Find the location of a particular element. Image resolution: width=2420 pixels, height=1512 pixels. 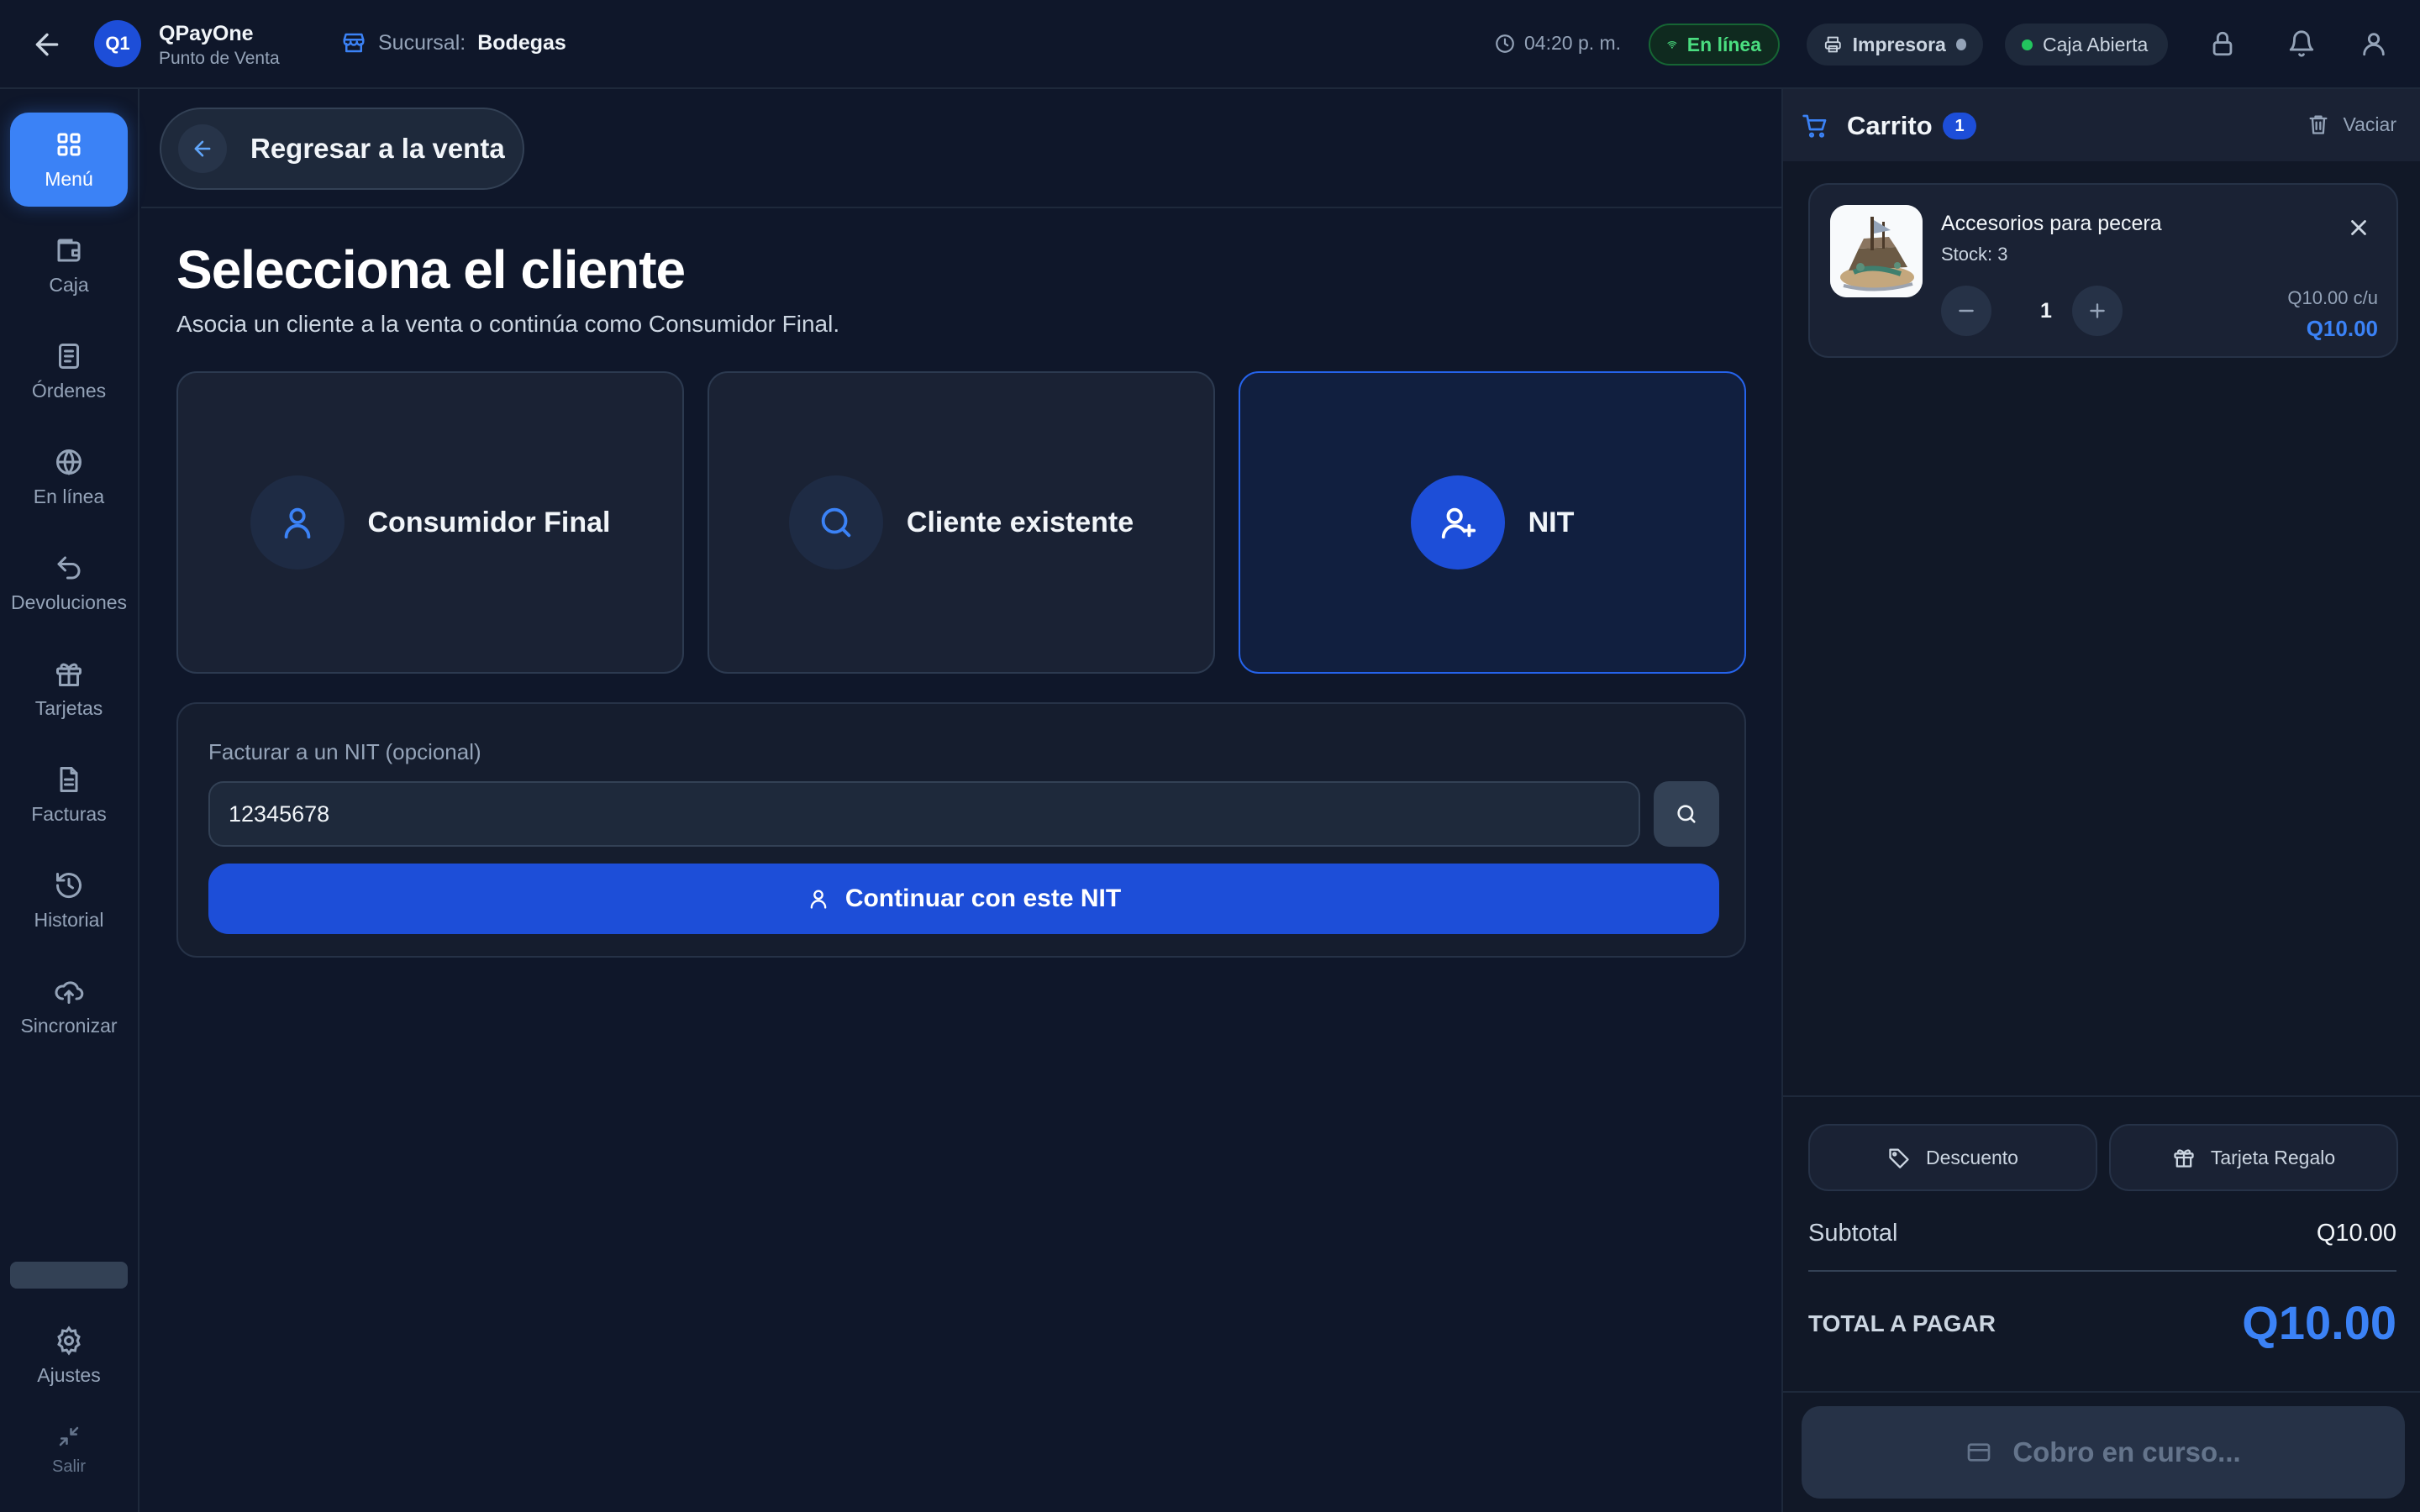

sidebar-item-caja: Caja is located at coordinates (69, 265).